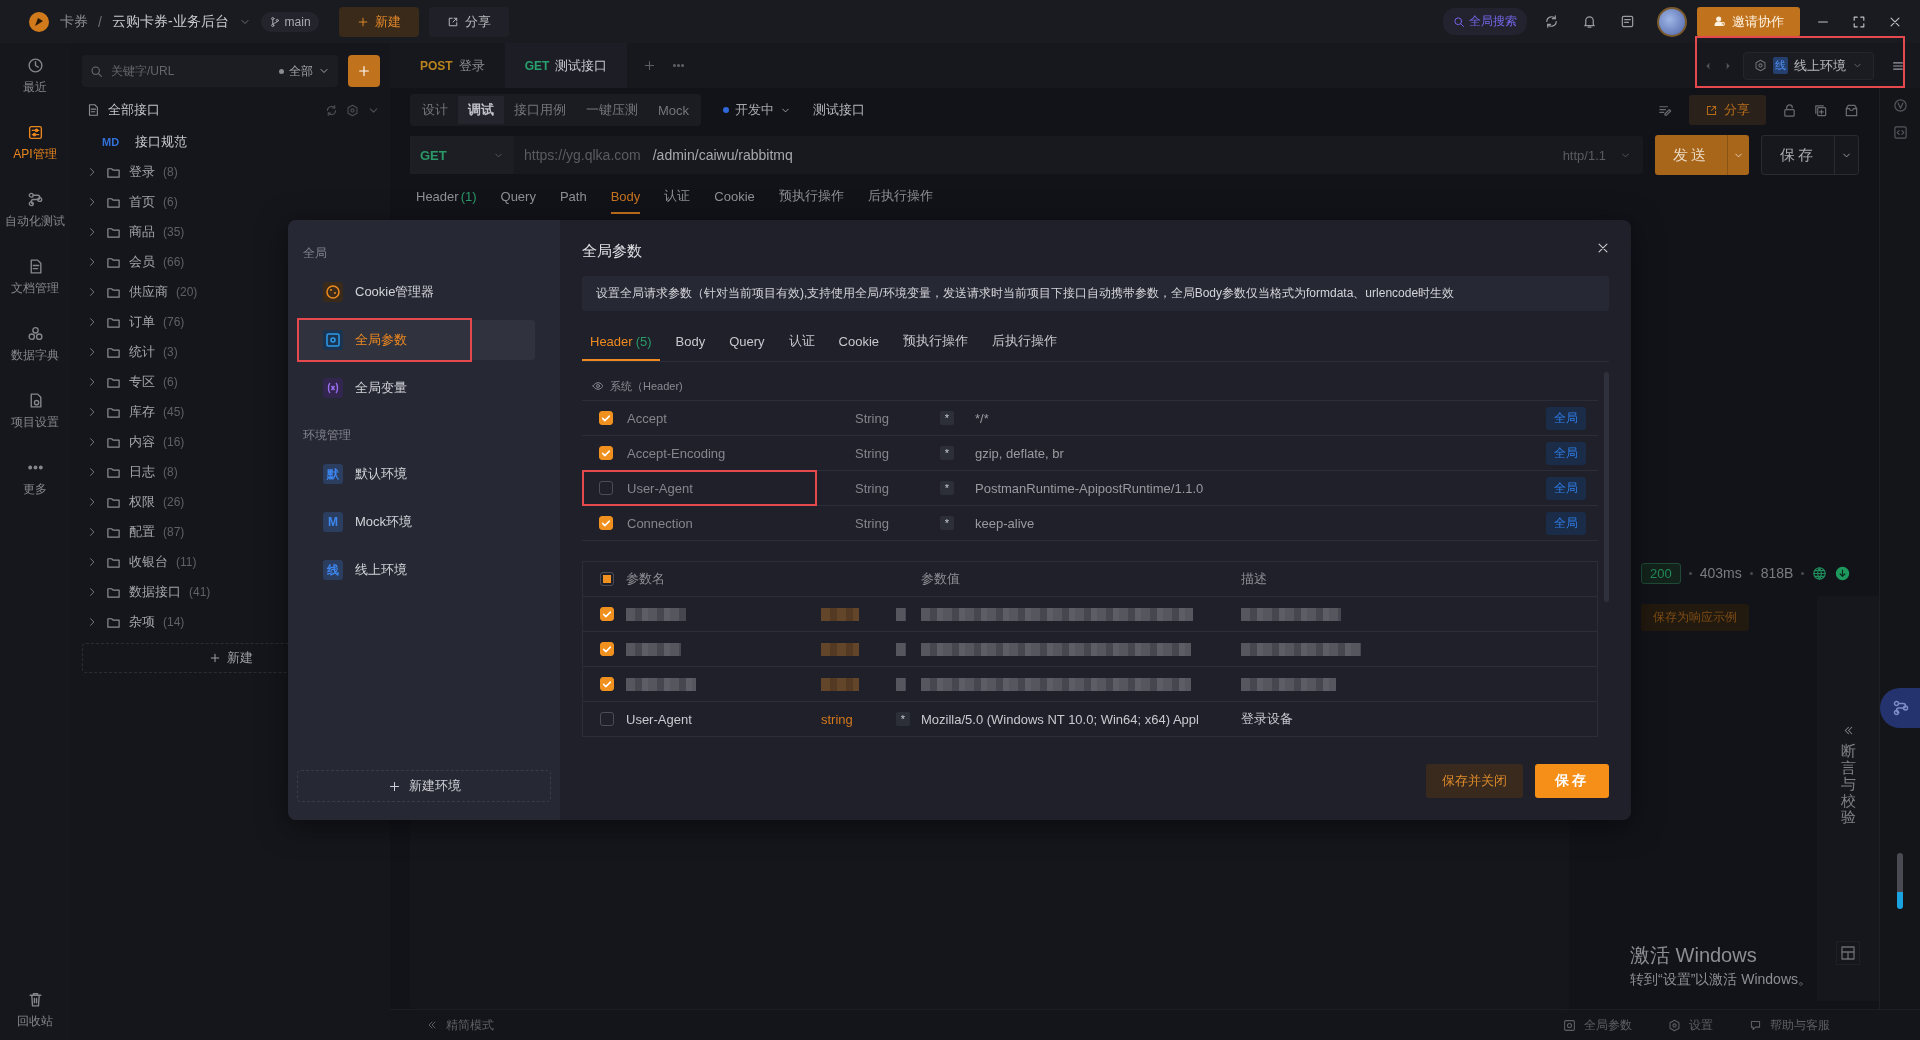 Image resolution: width=1920 pixels, height=1040 pixels. I want to click on section-tab: Cookie, so click(734, 197).